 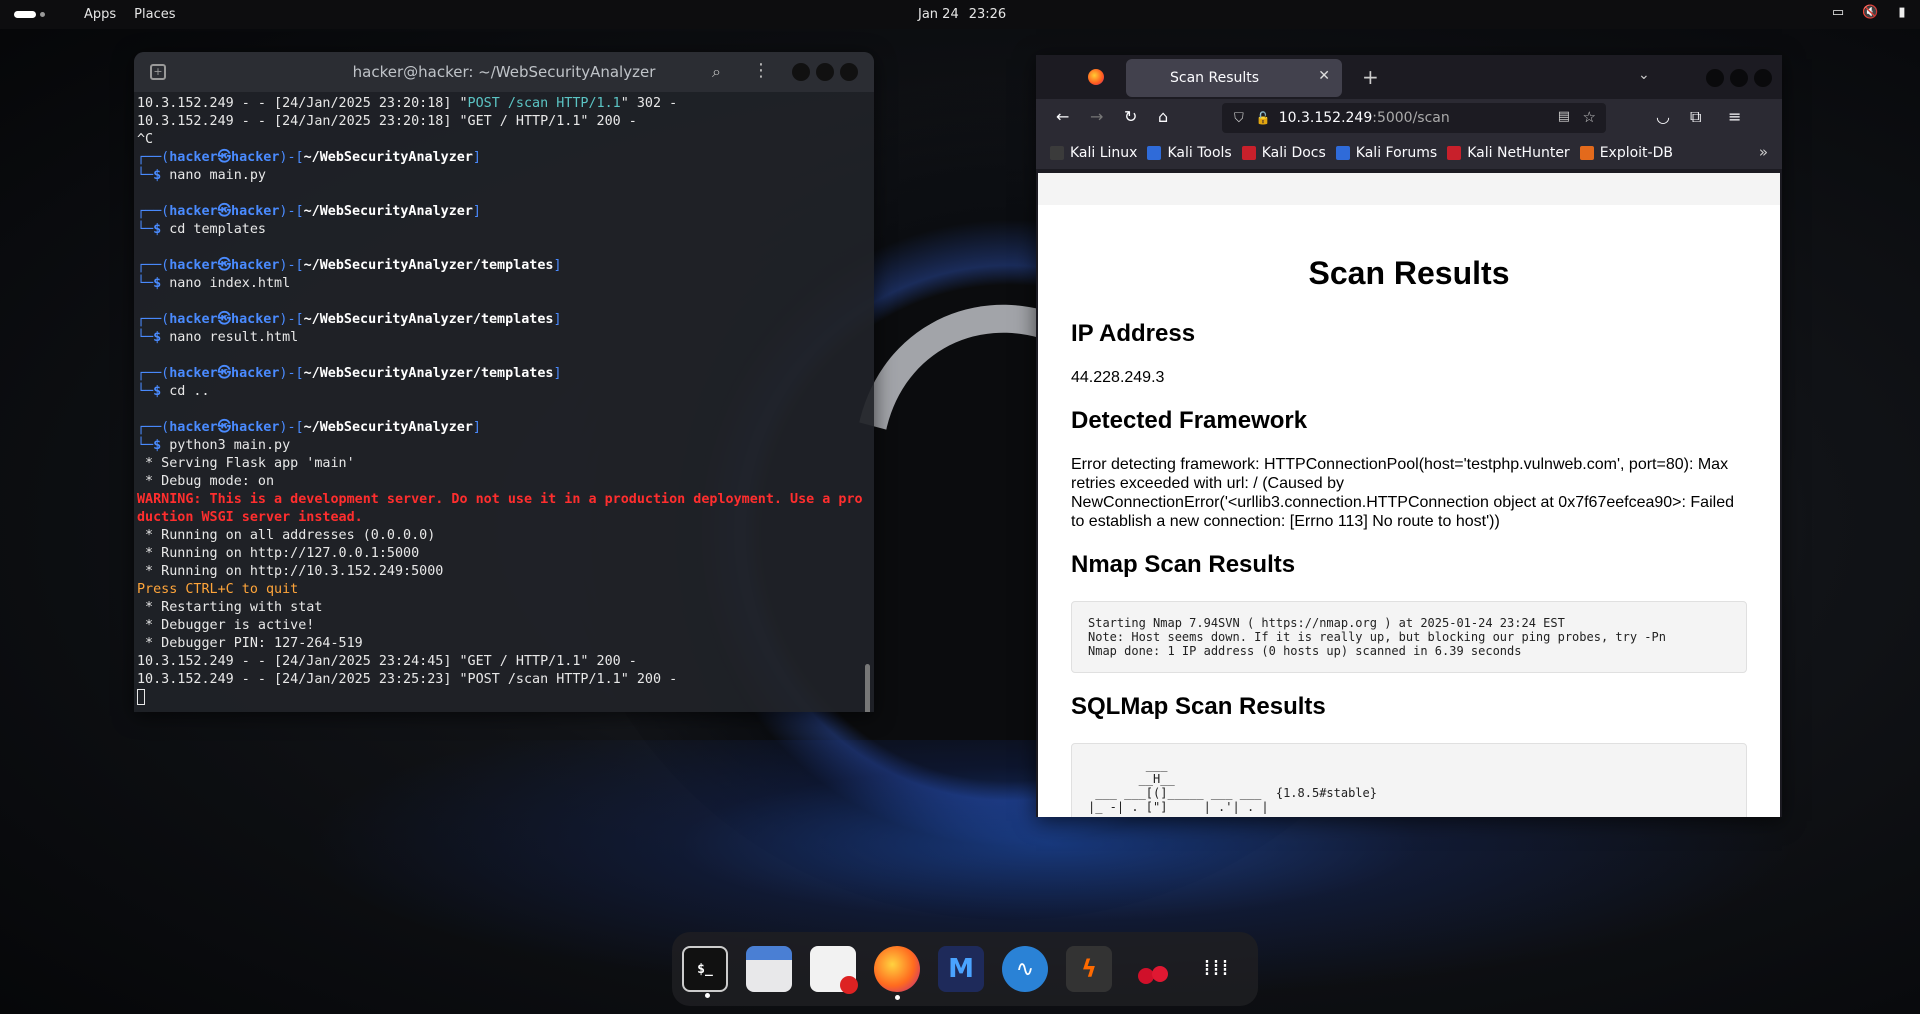 I want to click on list-tabs-icon: ⌄, so click(x=1644, y=75).